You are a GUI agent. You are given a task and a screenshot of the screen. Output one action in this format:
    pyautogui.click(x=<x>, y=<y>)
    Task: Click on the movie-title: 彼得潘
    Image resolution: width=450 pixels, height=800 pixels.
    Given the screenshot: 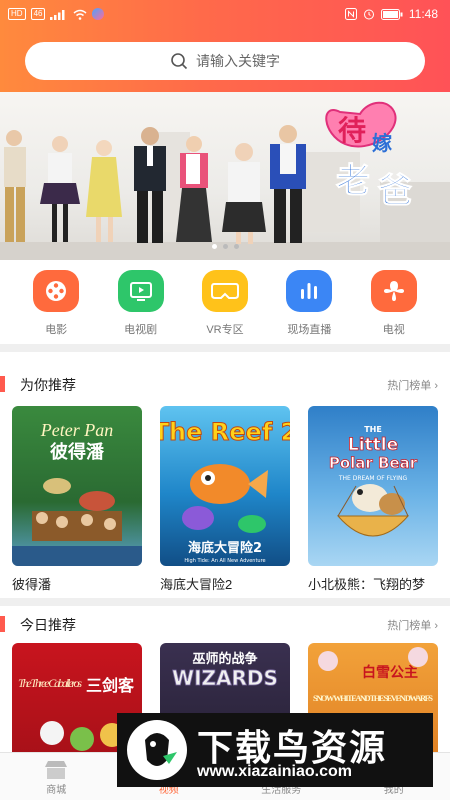 What is the action you would take?
    pyautogui.click(x=32, y=584)
    